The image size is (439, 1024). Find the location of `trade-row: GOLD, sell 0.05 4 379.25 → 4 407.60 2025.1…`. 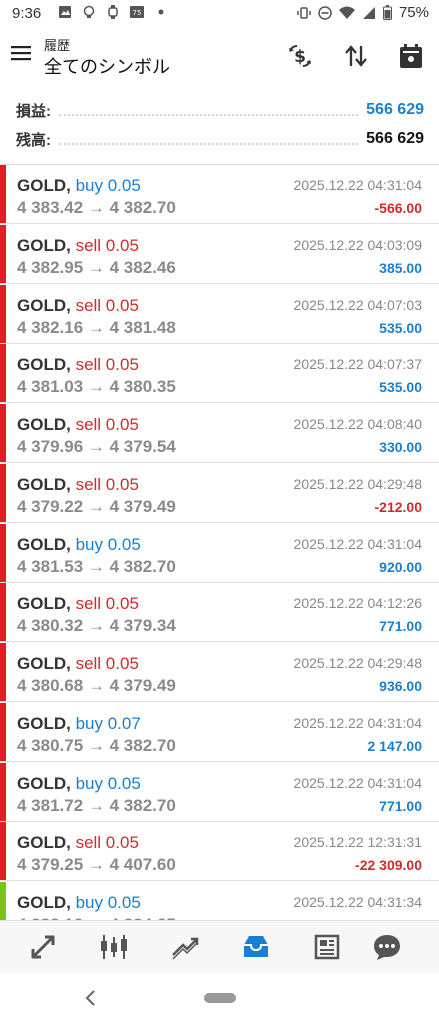

trade-row: GOLD, sell 0.05 4 379.25 → 4 407.60 2025.1… is located at coordinates (219, 852).